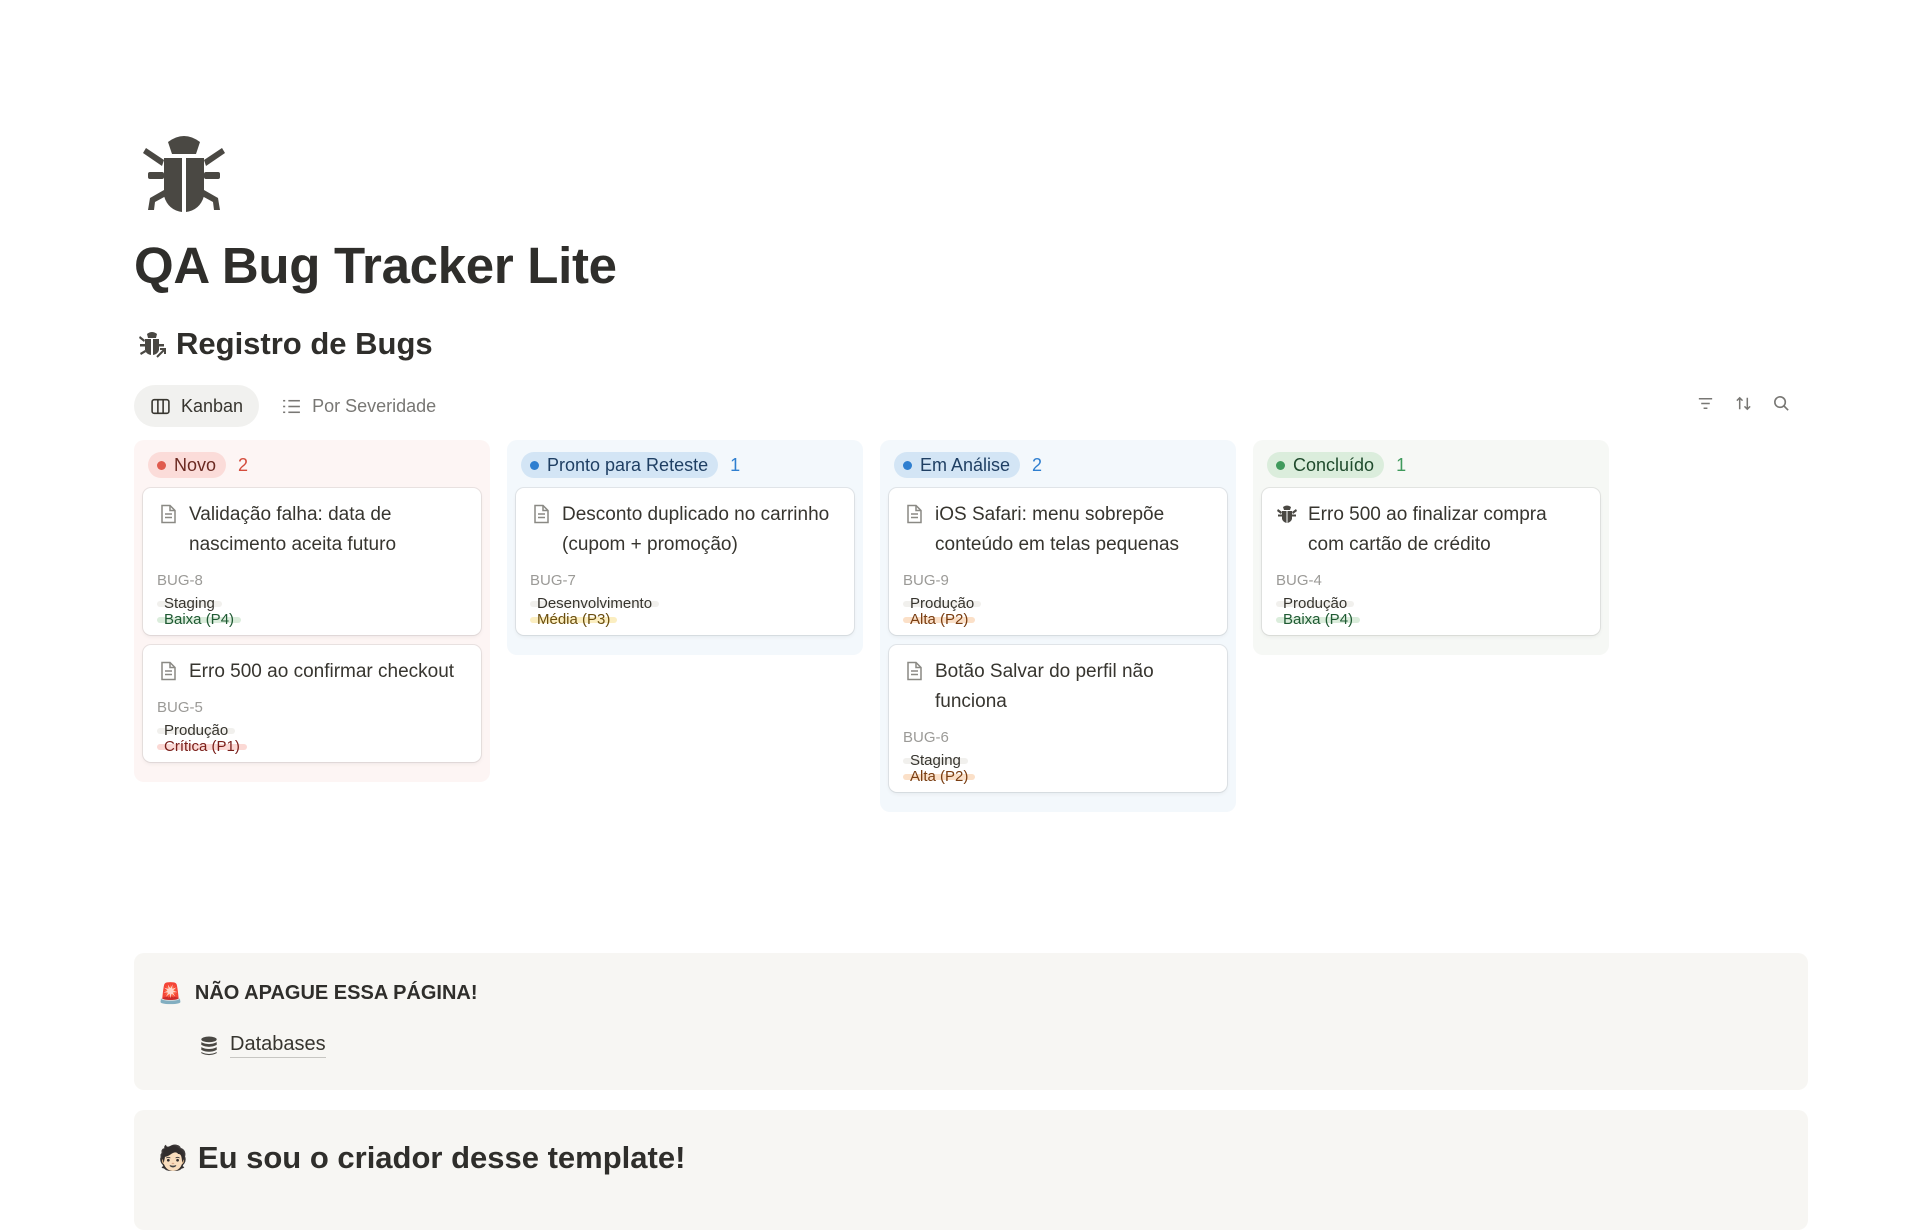  I want to click on status-pill: Novo, so click(187, 465).